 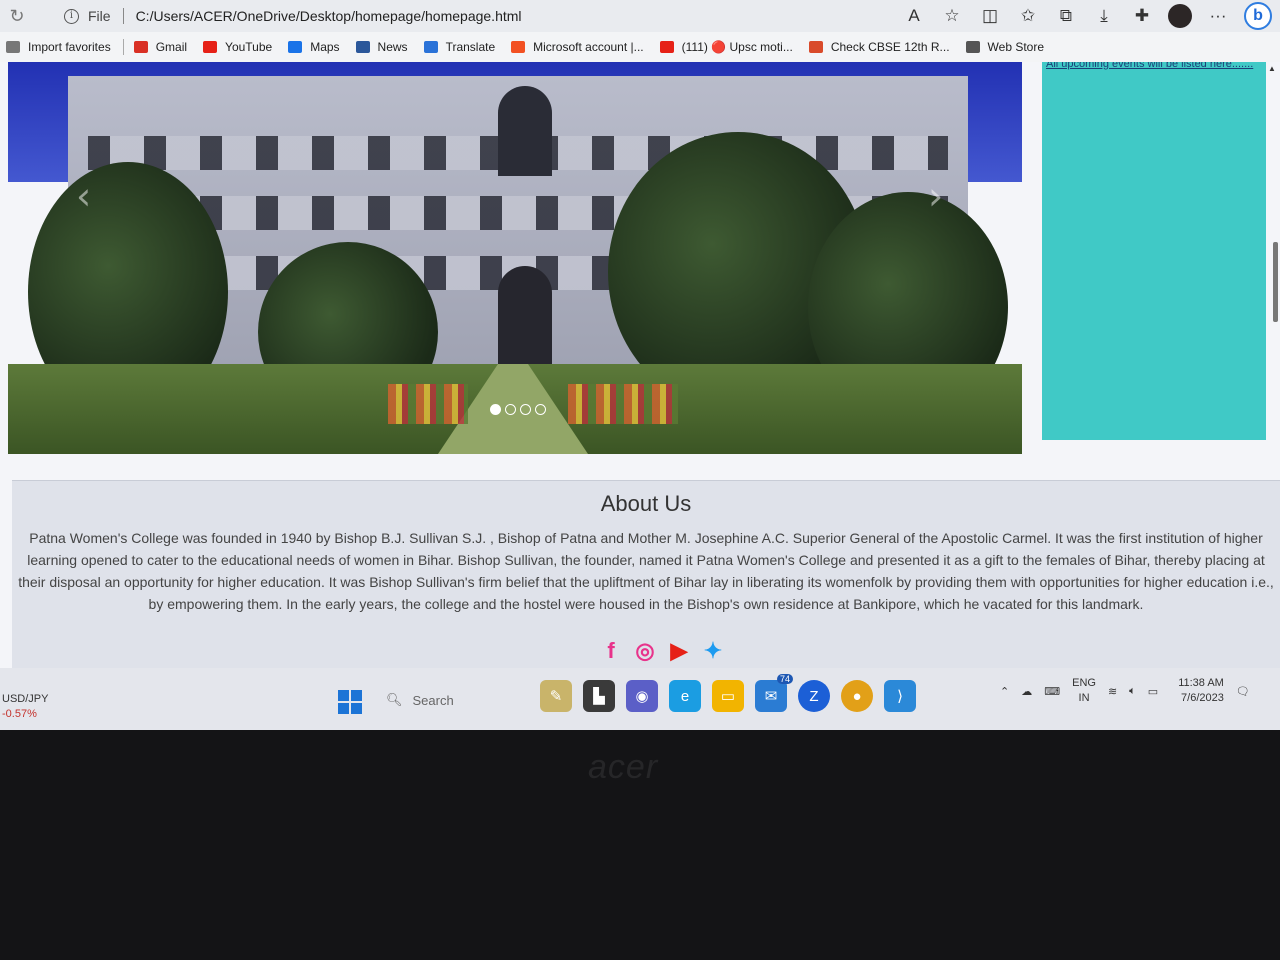 What do you see at coordinates (1153, 691) in the screenshot?
I see `battery-icon: ▭` at bounding box center [1153, 691].